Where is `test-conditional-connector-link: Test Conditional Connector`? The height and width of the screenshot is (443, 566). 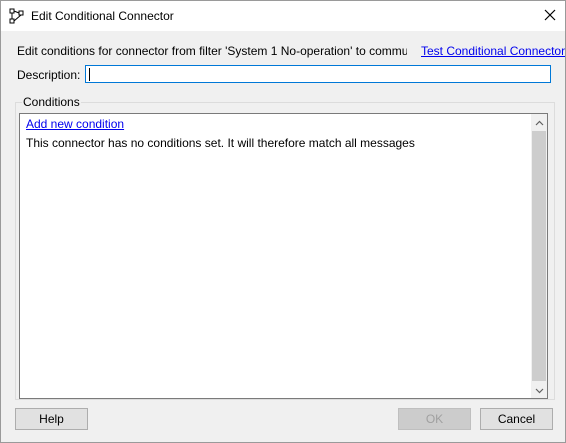 test-conditional-connector-link: Test Conditional Connector is located at coordinates (493, 51).